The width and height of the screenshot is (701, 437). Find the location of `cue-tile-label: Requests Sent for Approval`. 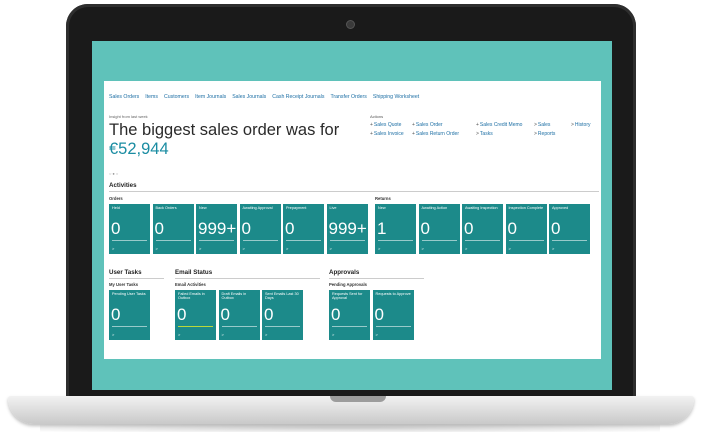

cue-tile-label: Requests Sent for Approval is located at coordinates (347, 296).